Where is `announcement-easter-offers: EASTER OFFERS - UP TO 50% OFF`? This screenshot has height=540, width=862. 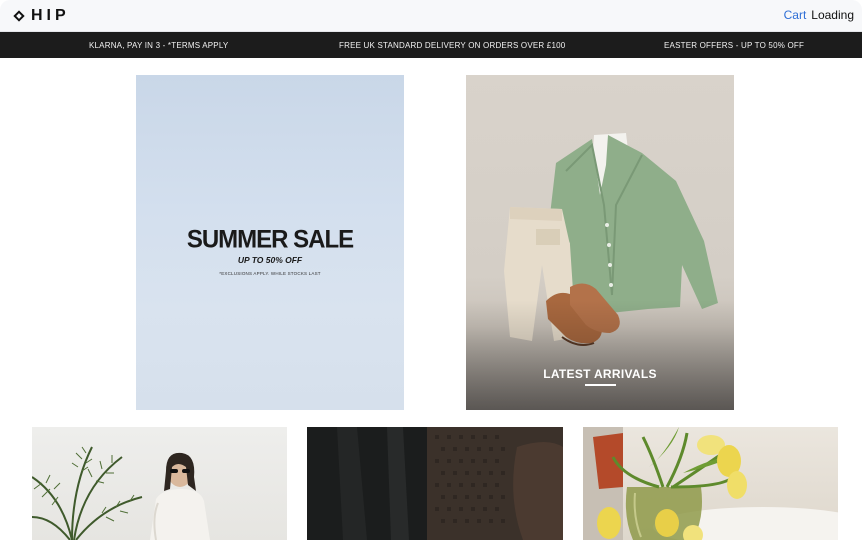 announcement-easter-offers: EASTER OFFERS - UP TO 50% OFF is located at coordinates (734, 45).